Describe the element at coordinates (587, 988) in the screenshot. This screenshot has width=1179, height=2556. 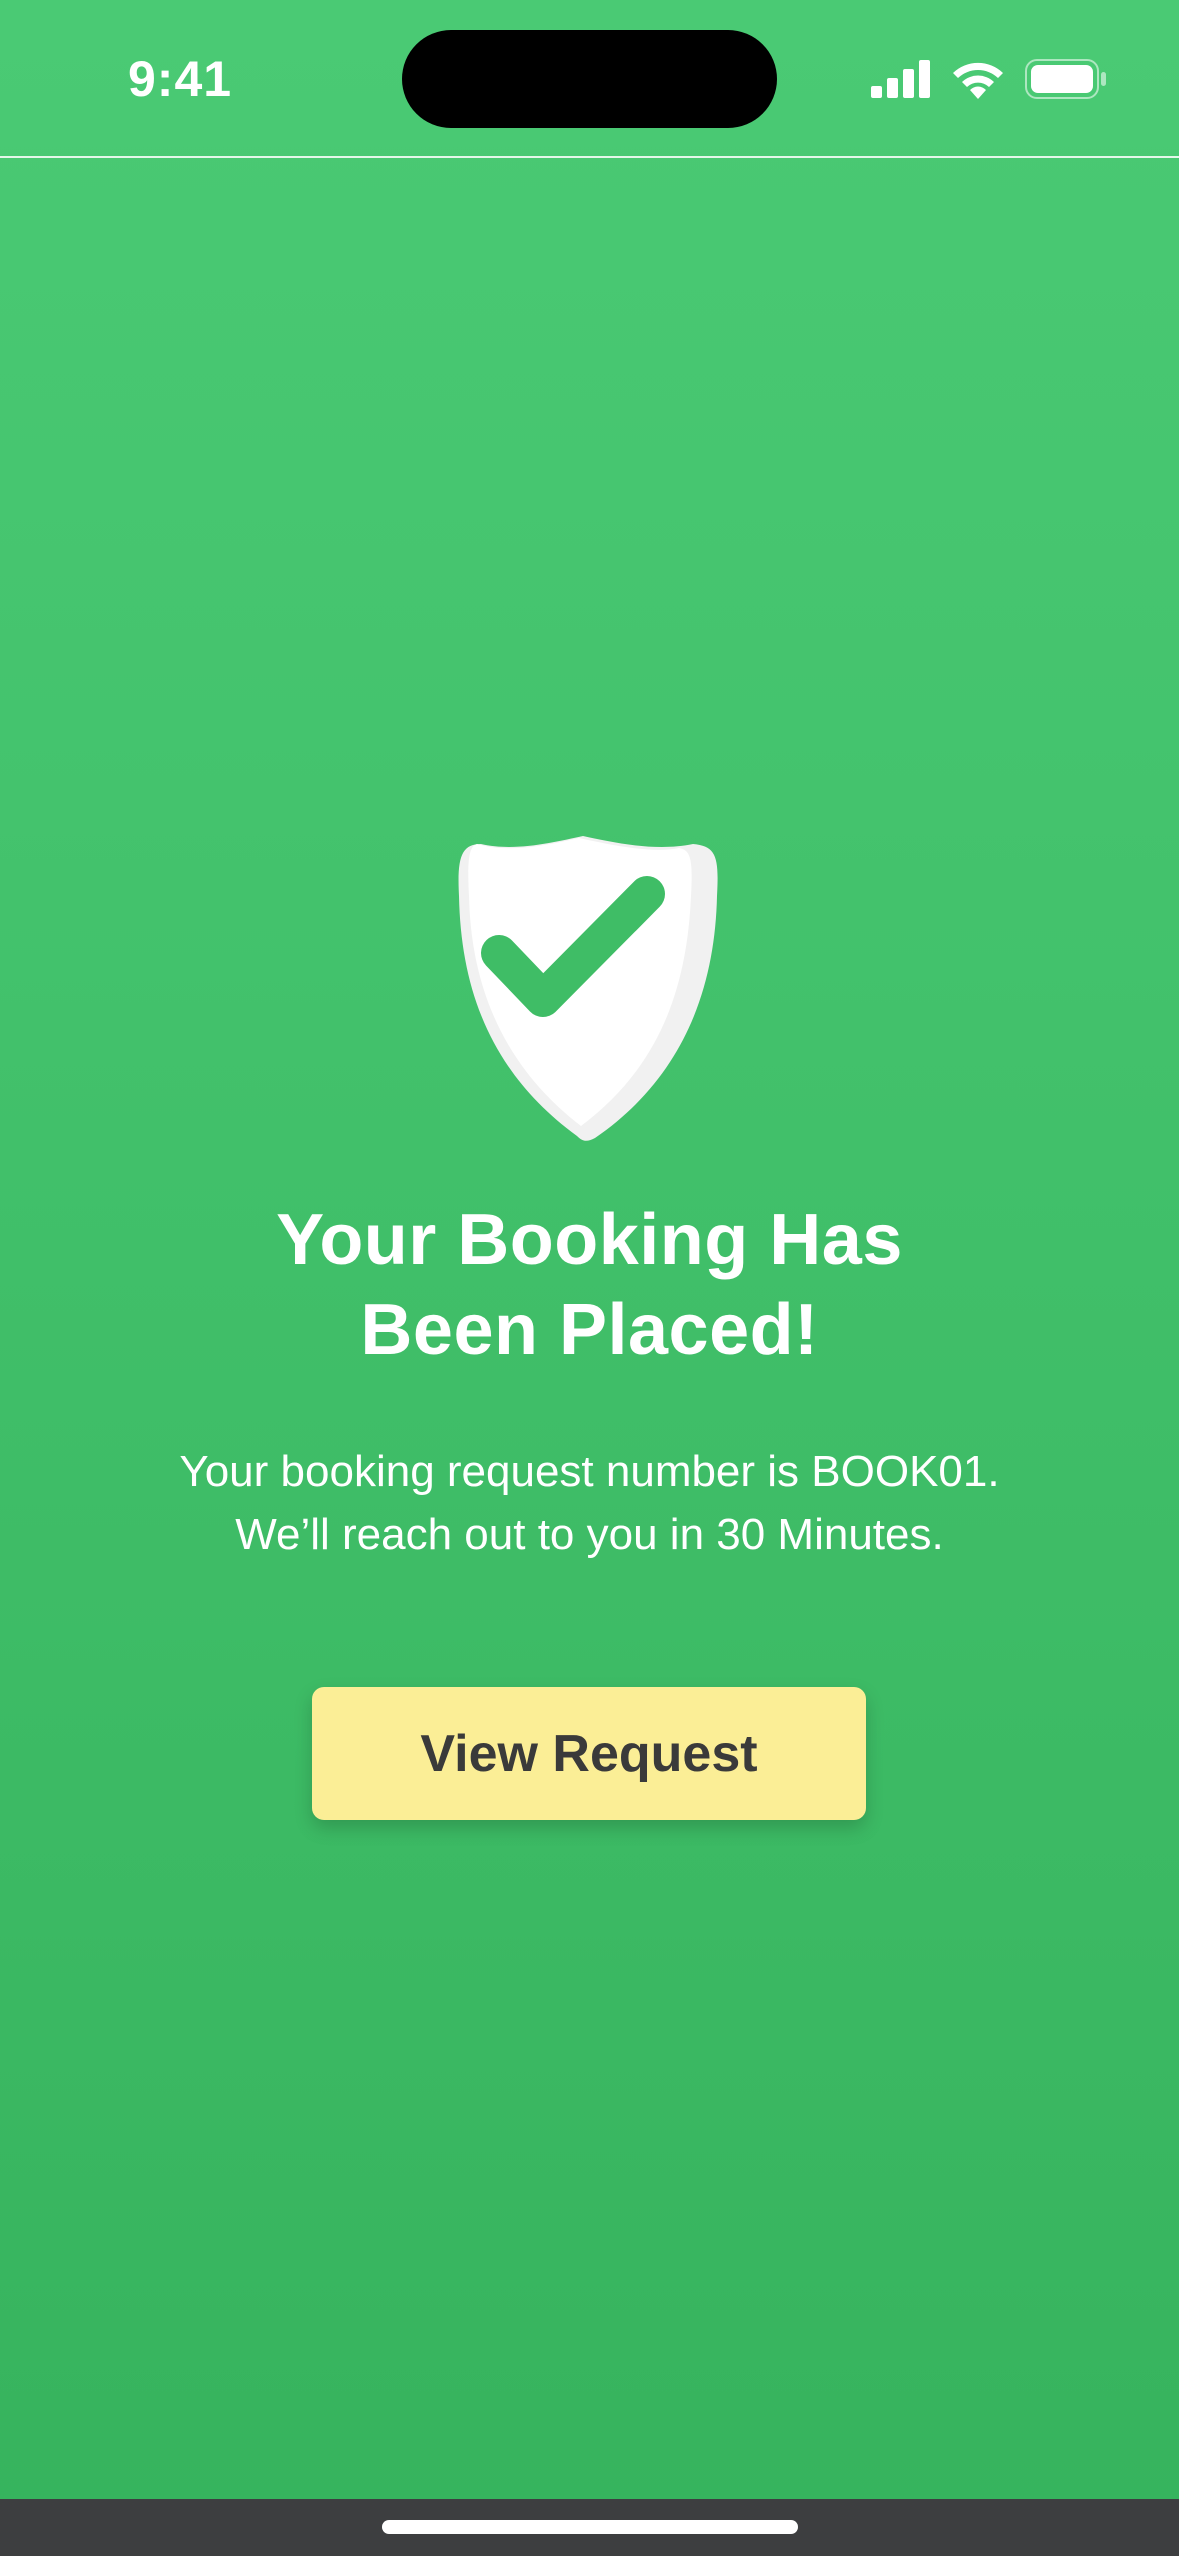
I see `shield-check-icon` at that location.